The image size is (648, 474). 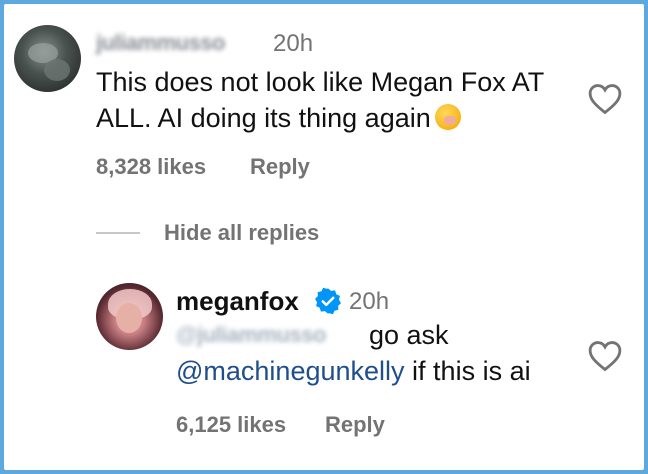 What do you see at coordinates (369, 301) in the screenshot?
I see `reply-timestamp: 20h` at bounding box center [369, 301].